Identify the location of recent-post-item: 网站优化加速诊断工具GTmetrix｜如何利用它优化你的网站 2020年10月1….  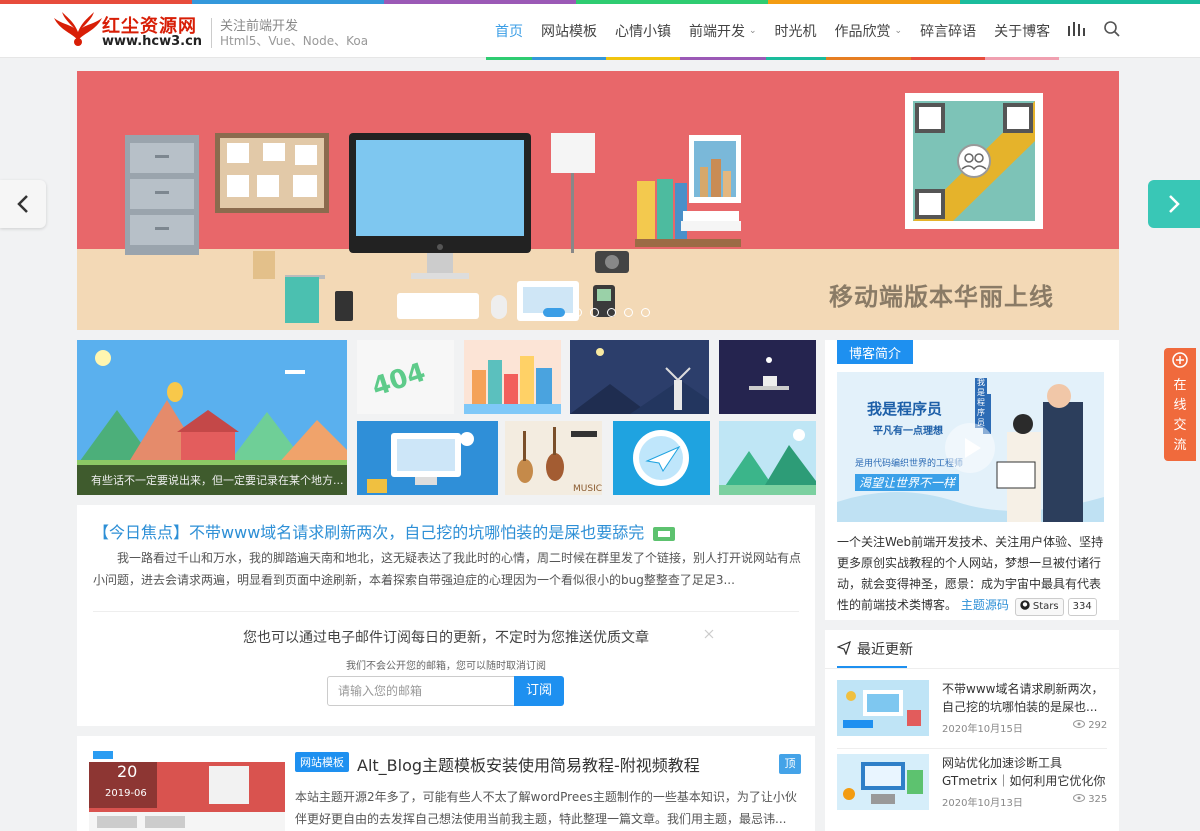
(972, 790).